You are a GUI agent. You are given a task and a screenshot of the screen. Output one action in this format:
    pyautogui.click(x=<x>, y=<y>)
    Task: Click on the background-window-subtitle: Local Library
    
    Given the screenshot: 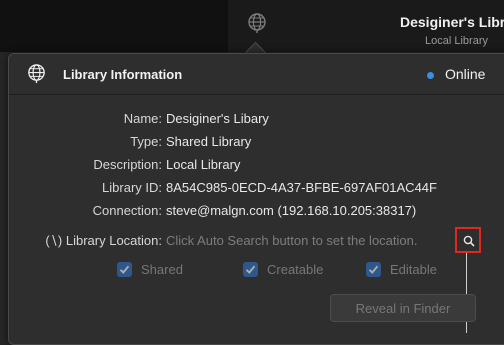 What is the action you would take?
    pyautogui.click(x=456, y=41)
    